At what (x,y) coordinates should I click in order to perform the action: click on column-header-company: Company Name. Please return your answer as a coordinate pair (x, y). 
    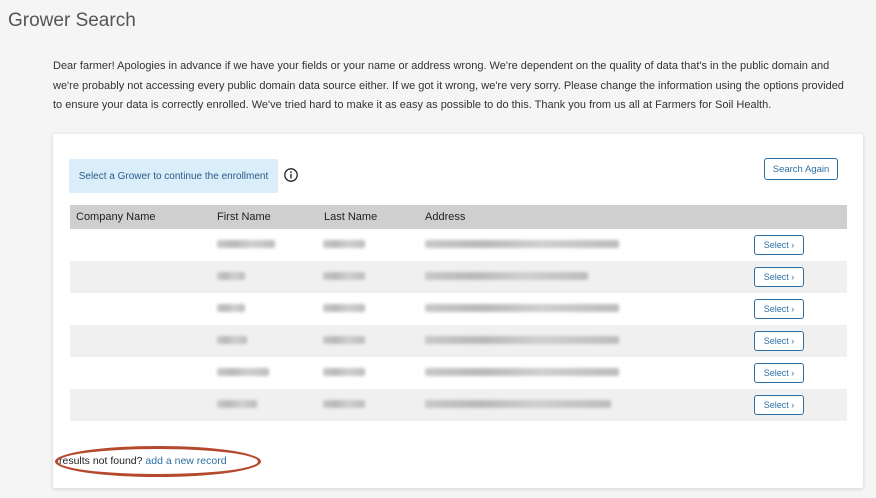
    Looking at the image, I should click on (116, 217).